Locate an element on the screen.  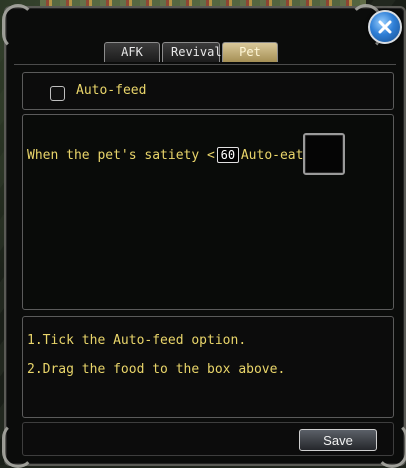
satiety-threshold-input is located at coordinates (227, 155).